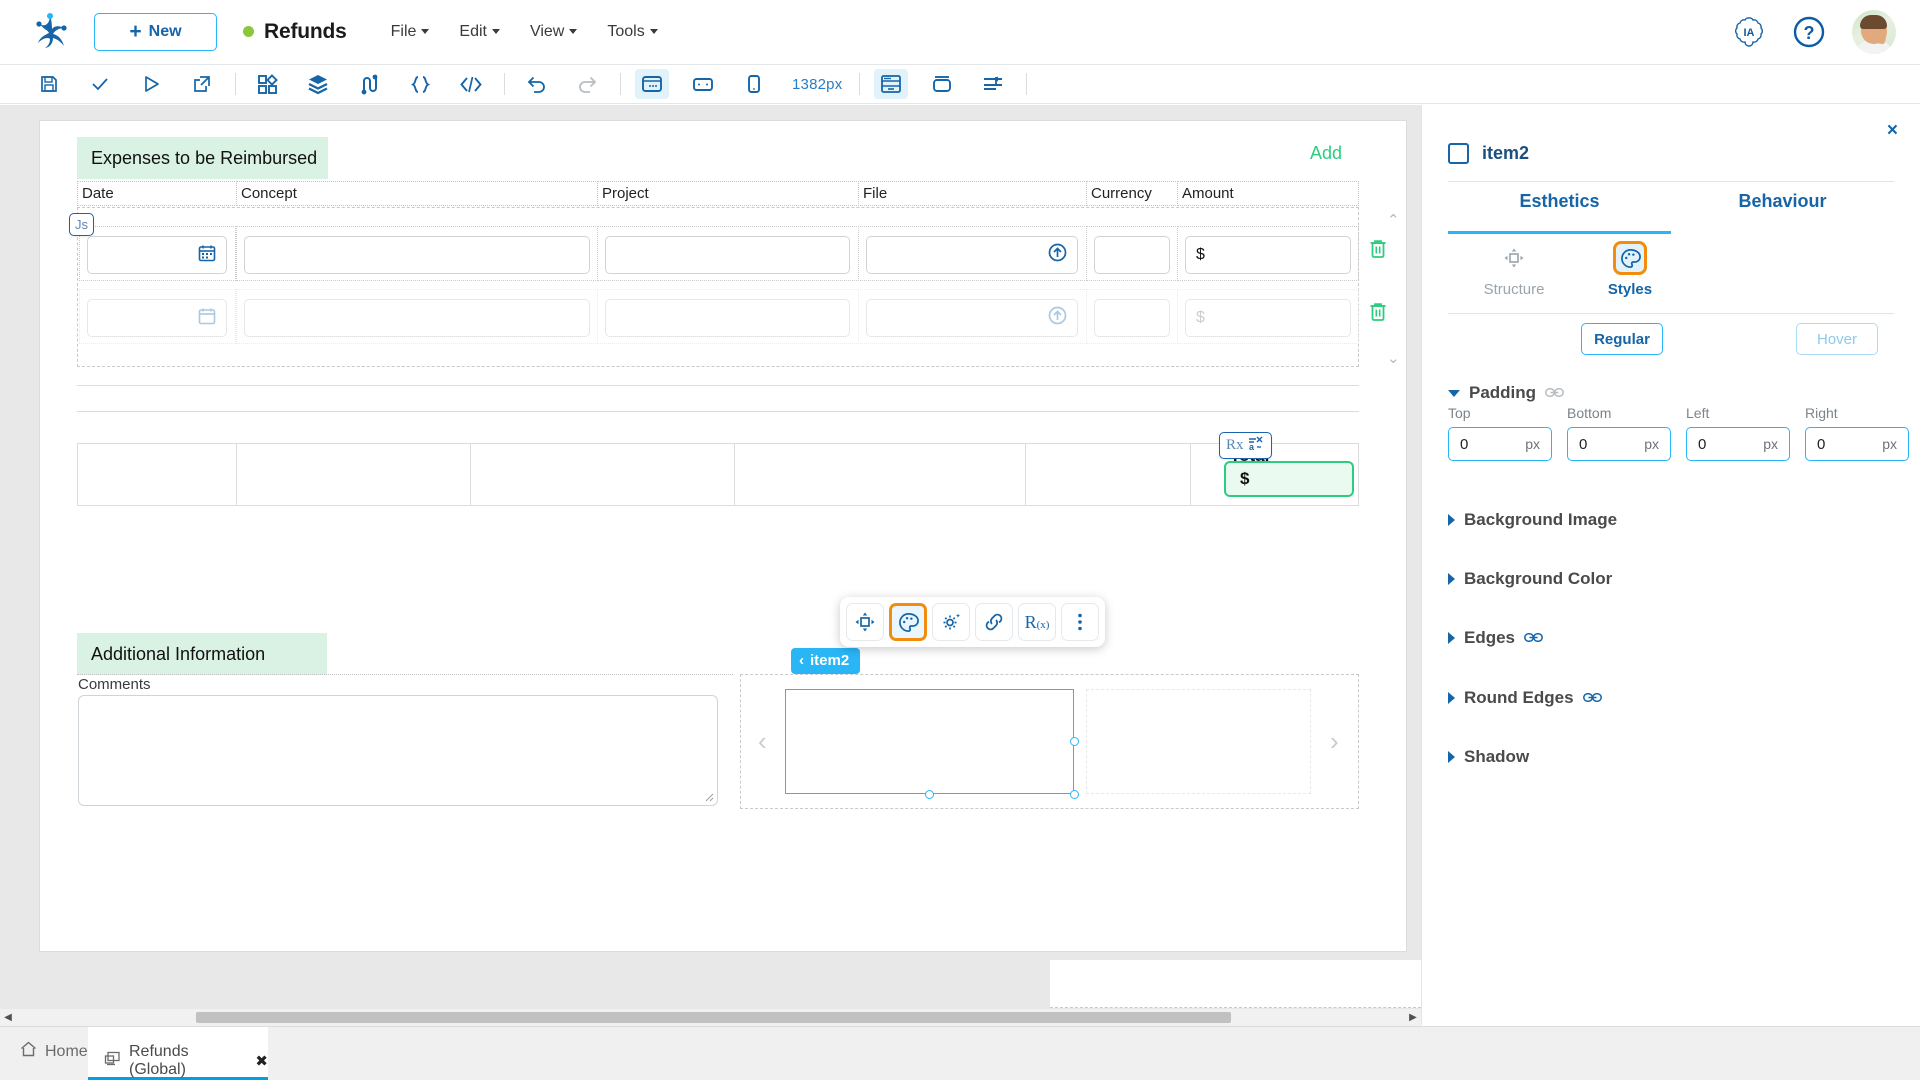 Image resolution: width=1920 pixels, height=1080 pixels. Describe the element at coordinates (1506, 393) in the screenshot. I see `section-padding-header: Padding` at that location.